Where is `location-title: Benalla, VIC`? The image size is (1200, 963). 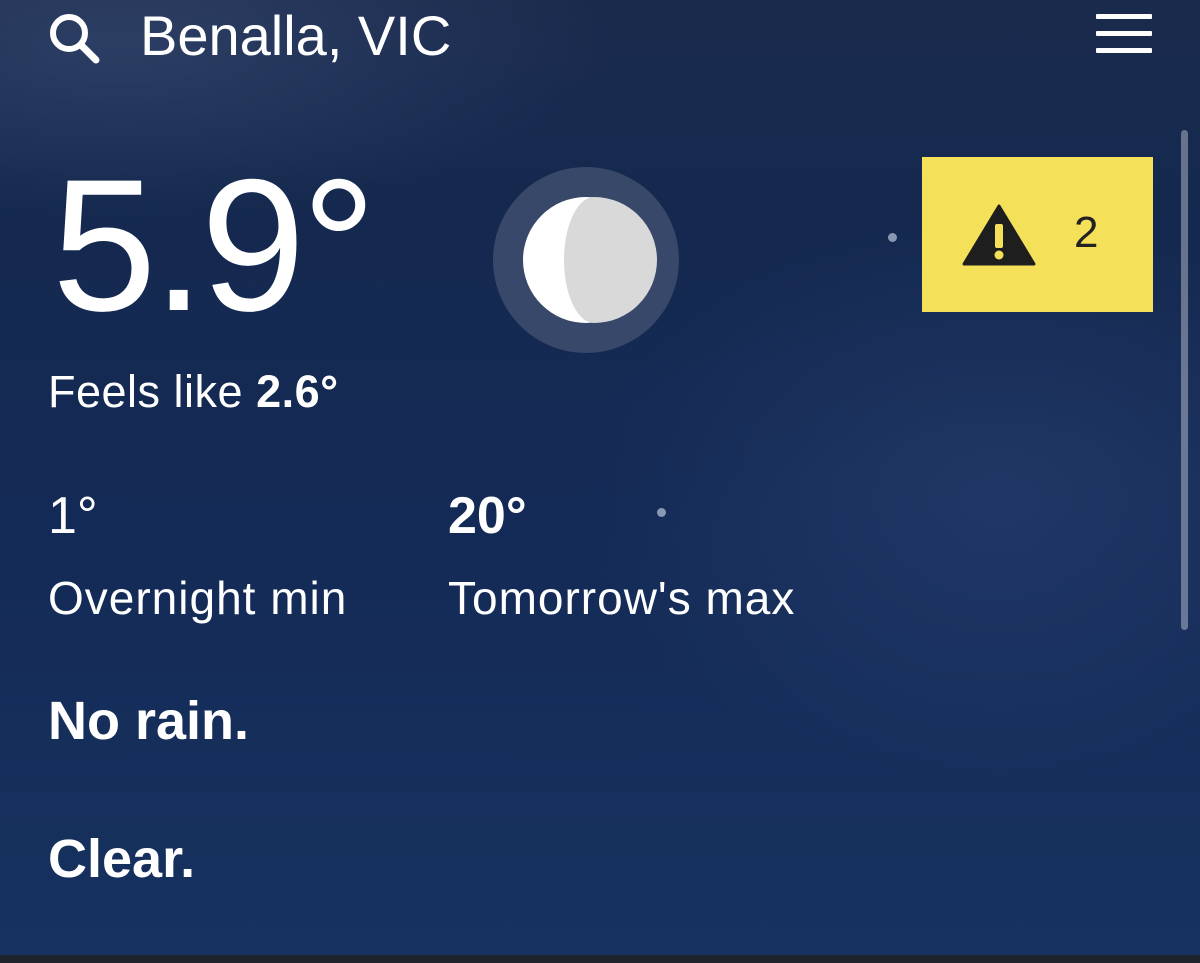 location-title: Benalla, VIC is located at coordinates (295, 36).